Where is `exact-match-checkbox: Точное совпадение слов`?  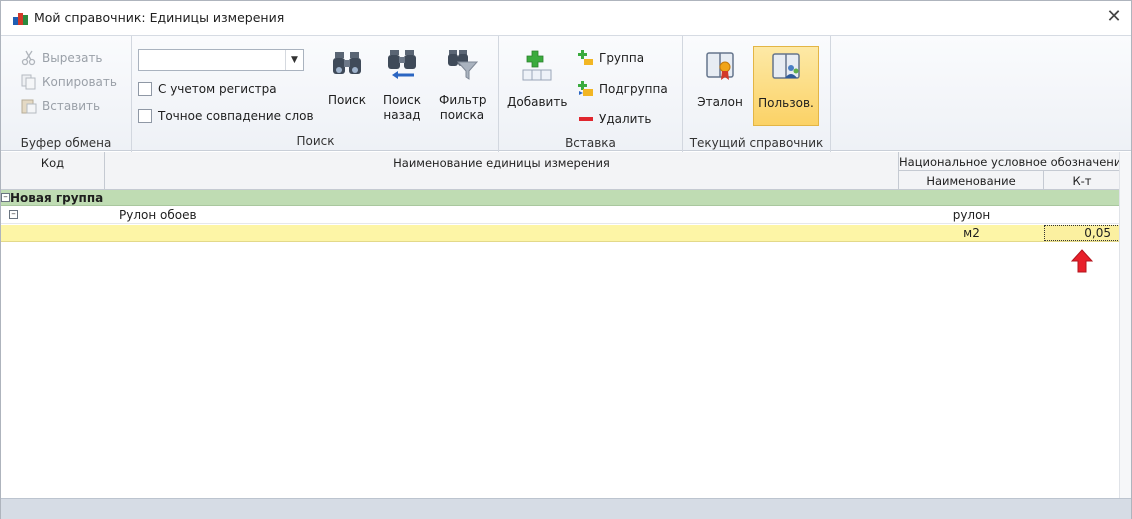
exact-match-checkbox: Точное совпадение слов is located at coordinates (226, 116).